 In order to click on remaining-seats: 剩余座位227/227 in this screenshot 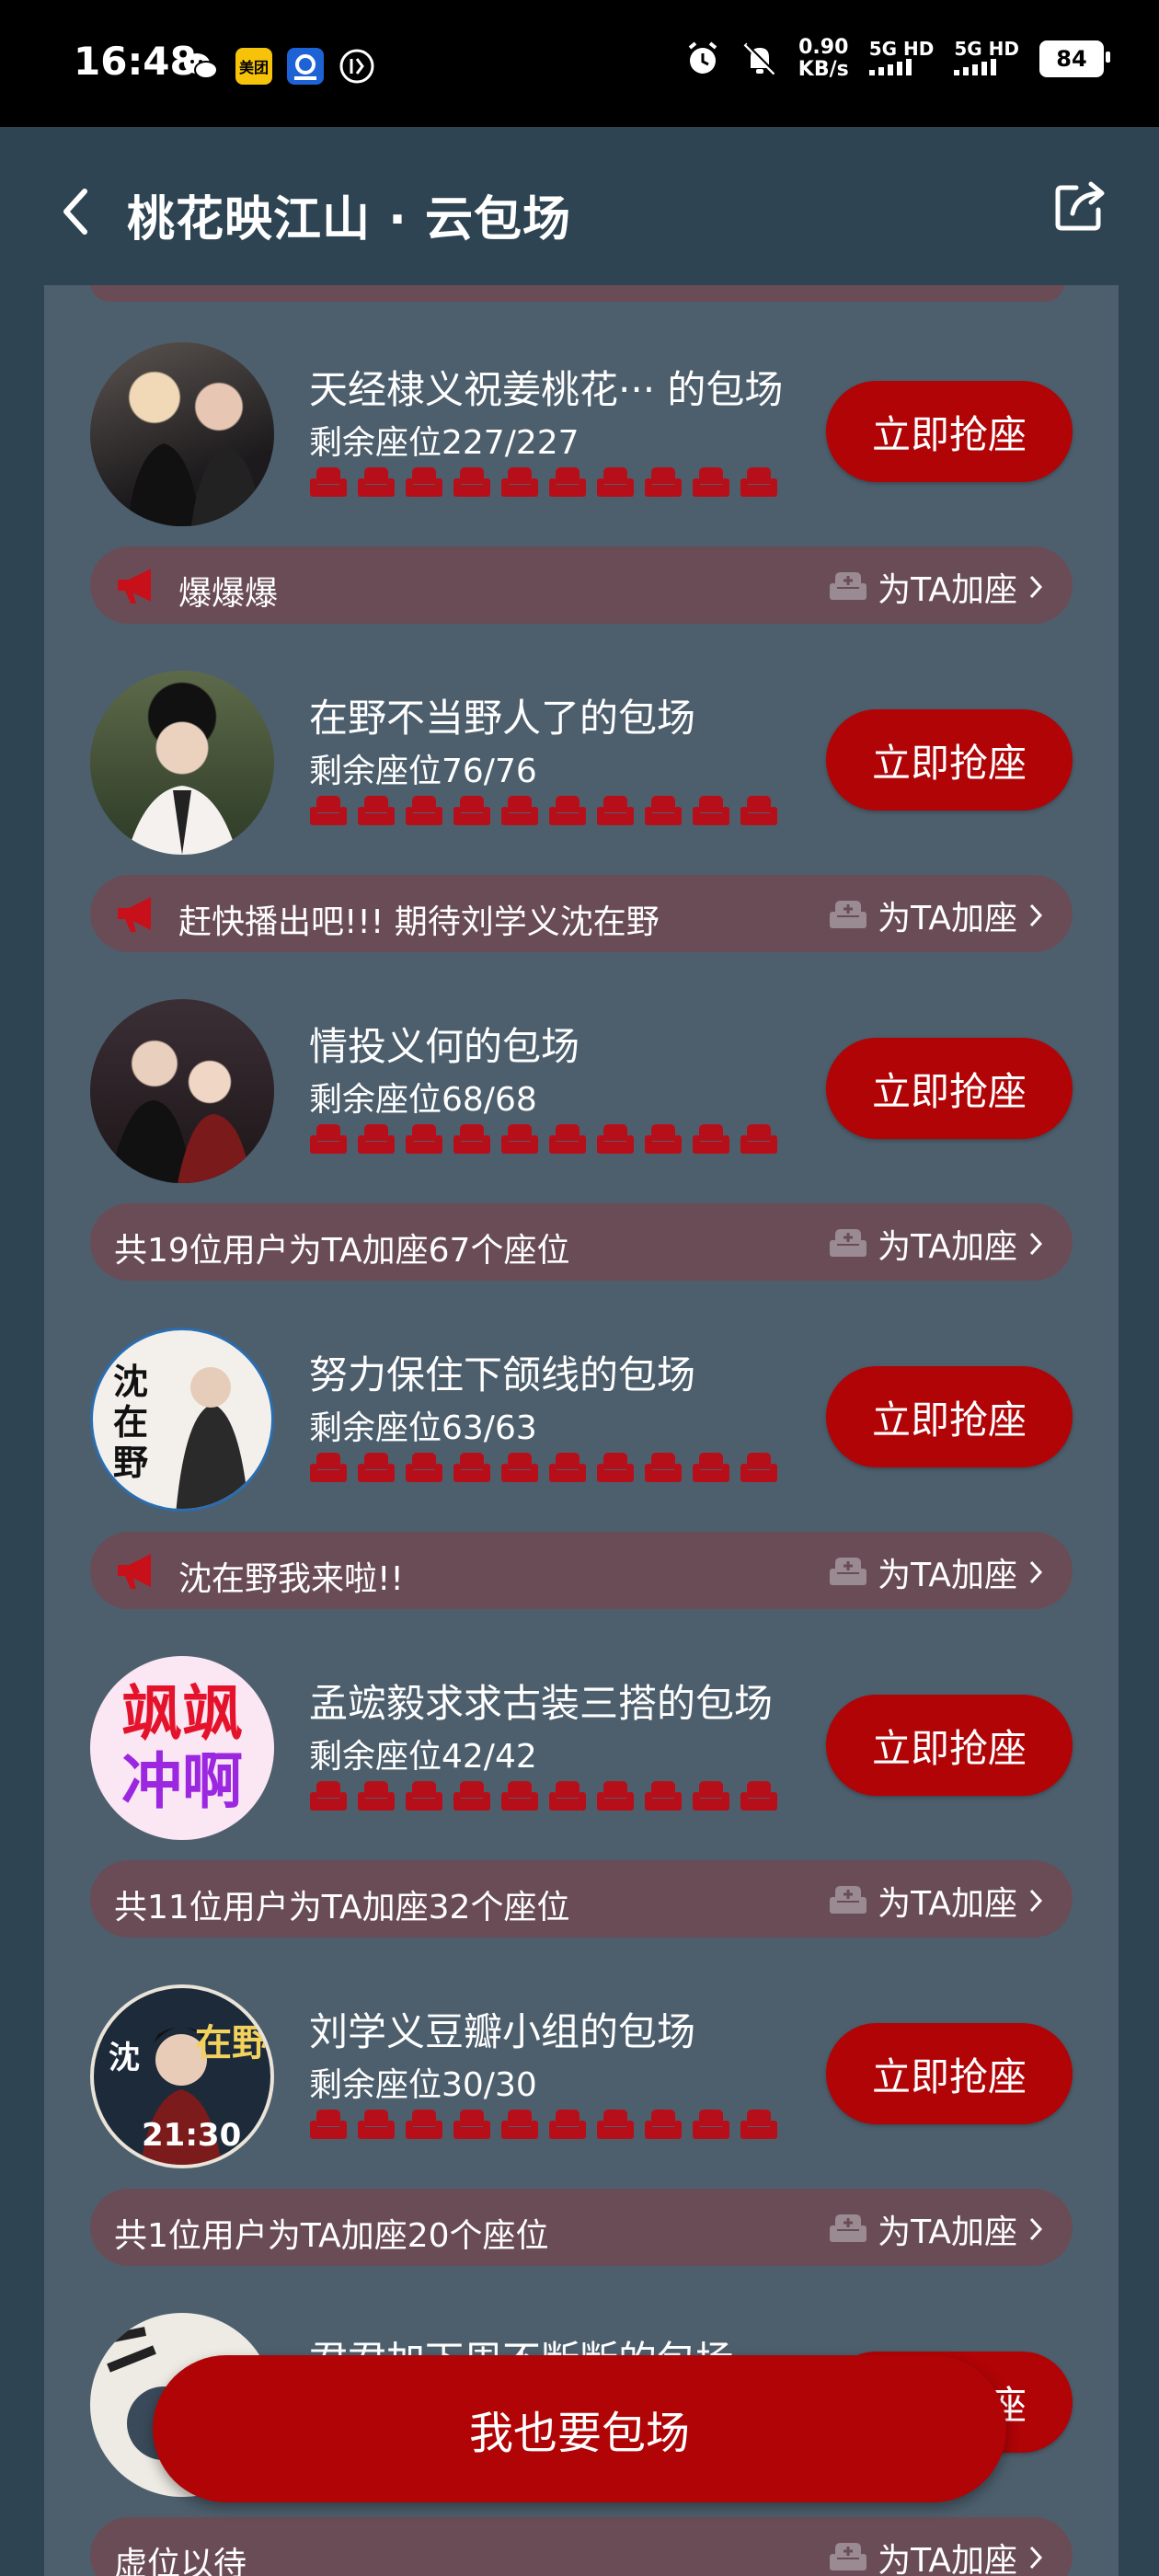, I will do `click(444, 443)`.